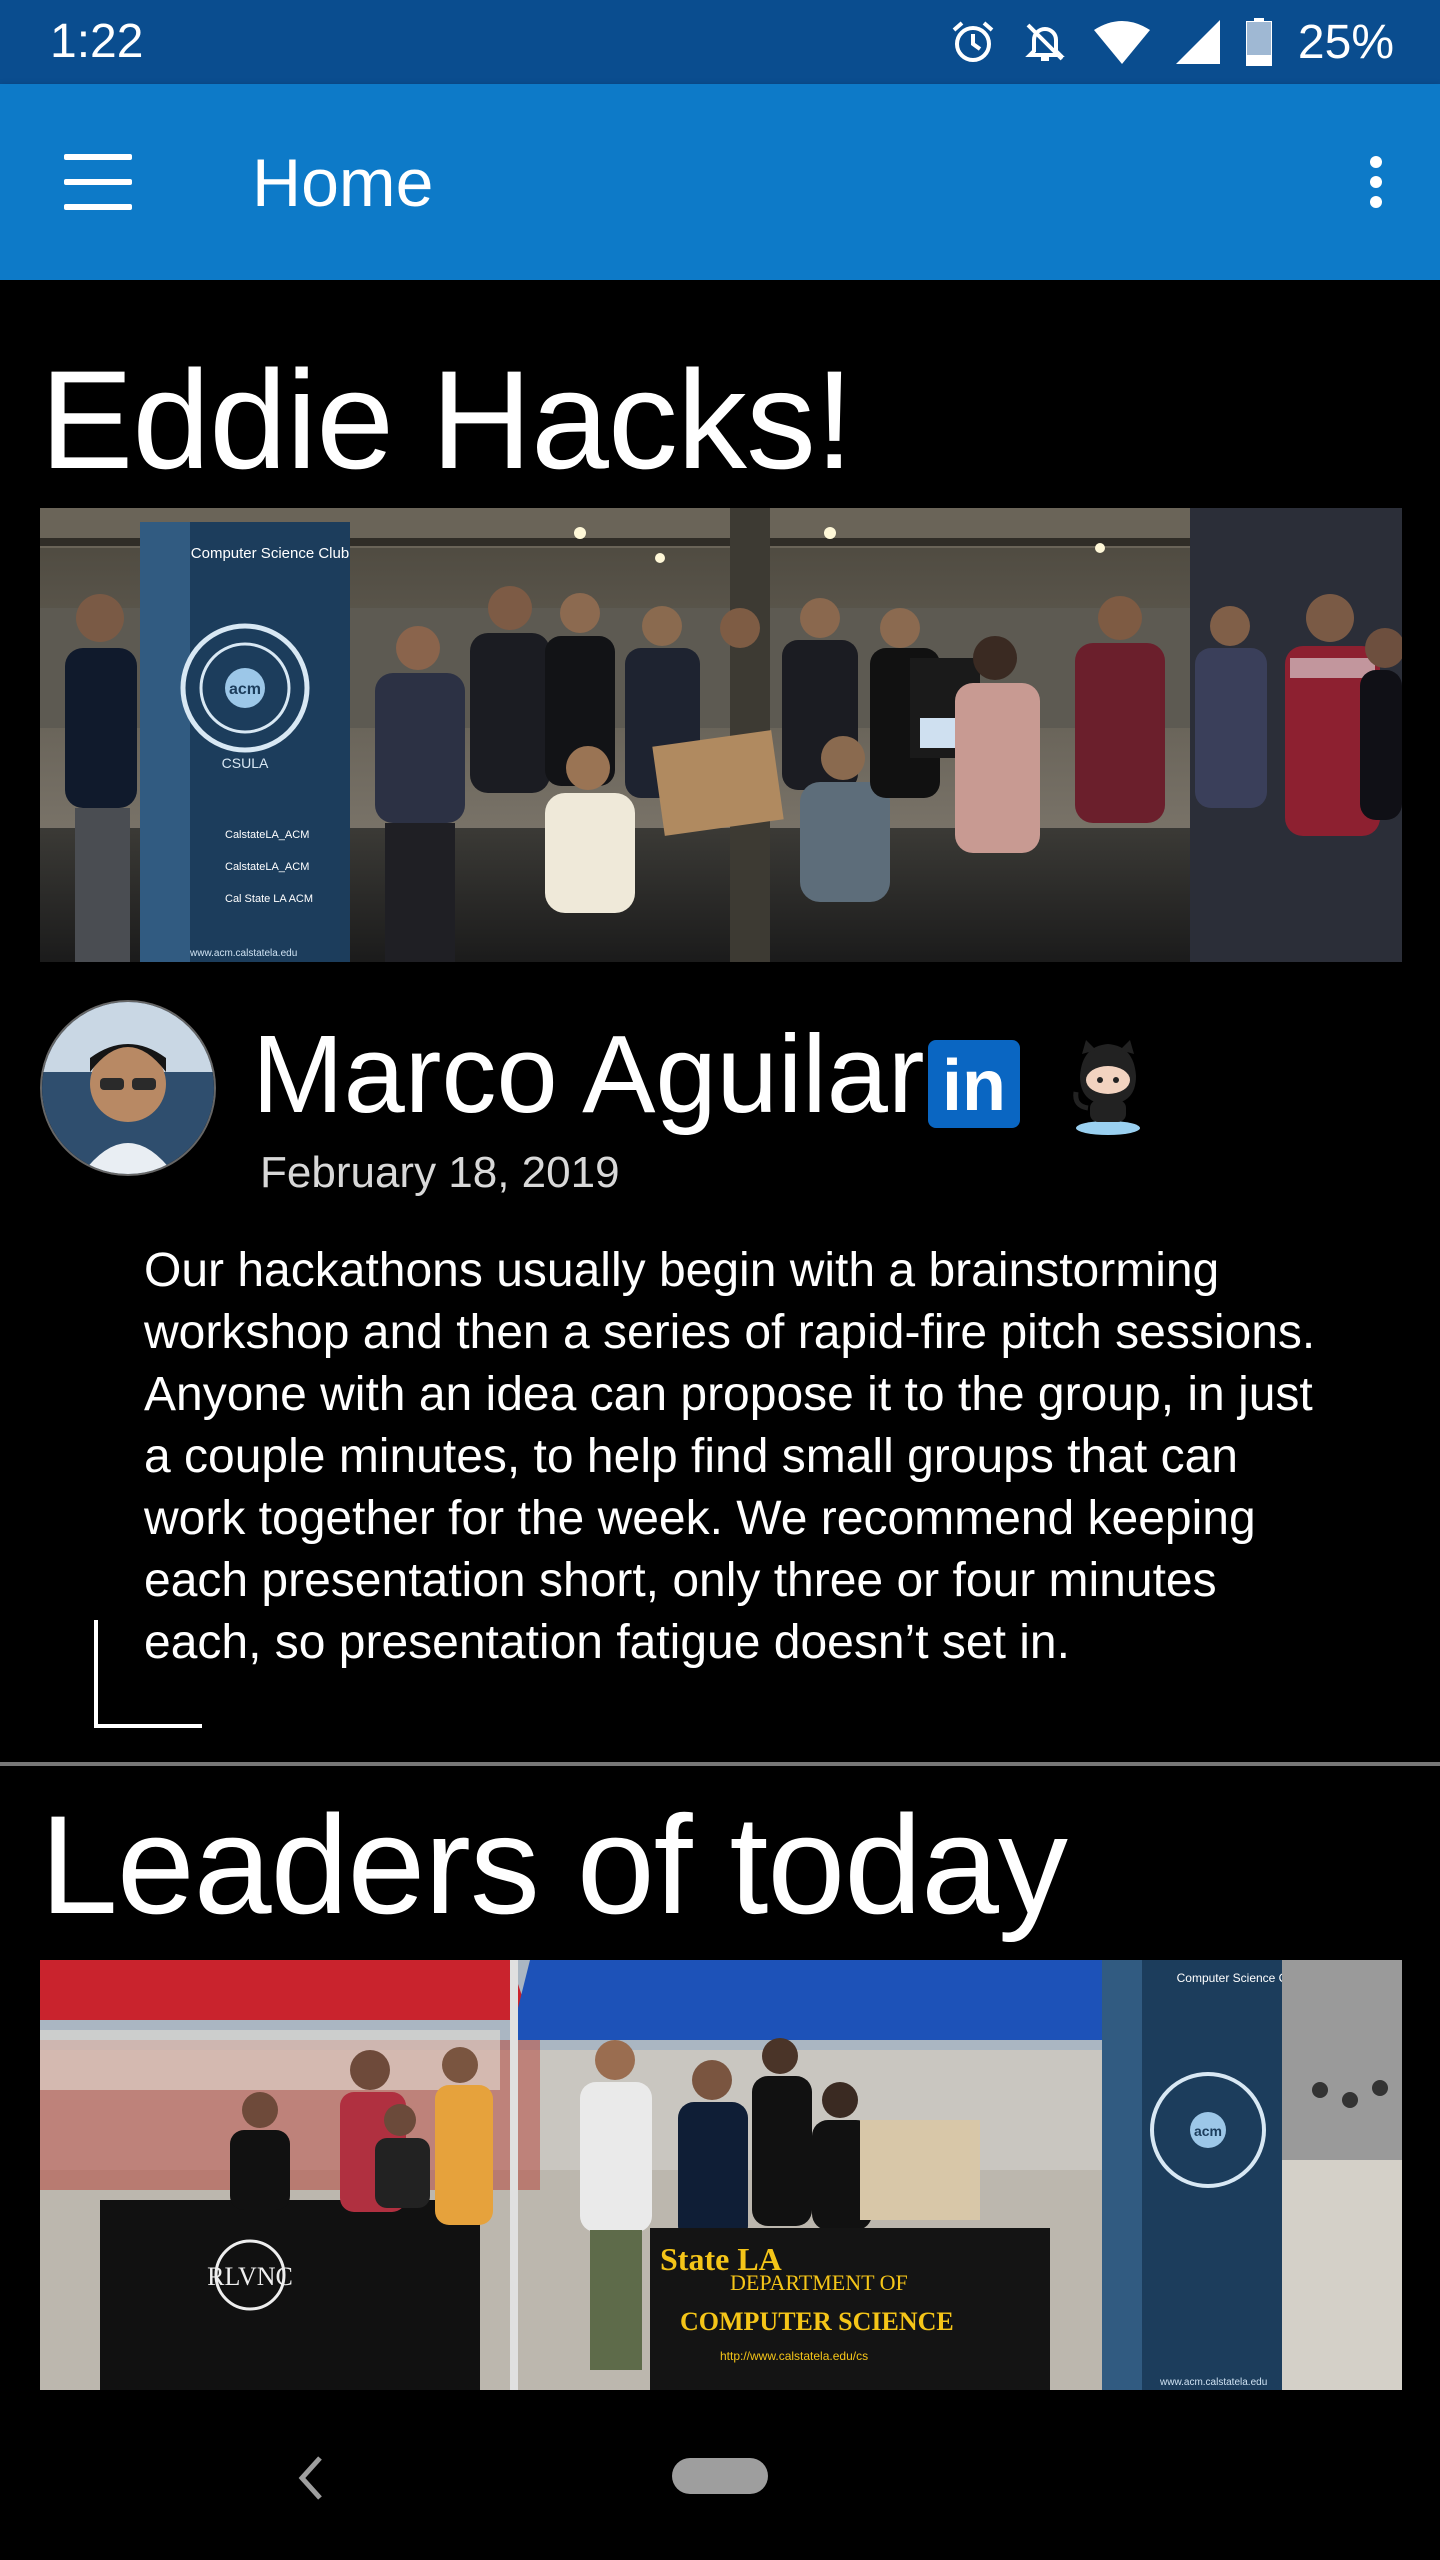 The height and width of the screenshot is (2560, 1440). I want to click on banner-social-2: CalstateLA_ACM, so click(267, 867).